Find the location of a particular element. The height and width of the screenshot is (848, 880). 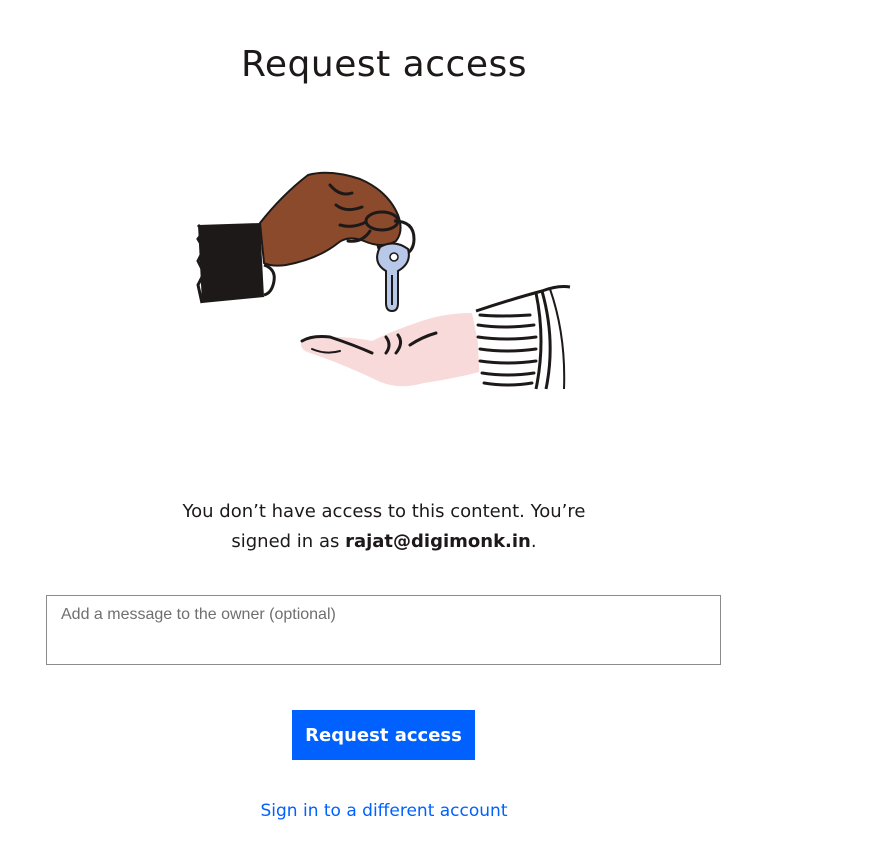

request-access-button: Request access is located at coordinates (383, 735).